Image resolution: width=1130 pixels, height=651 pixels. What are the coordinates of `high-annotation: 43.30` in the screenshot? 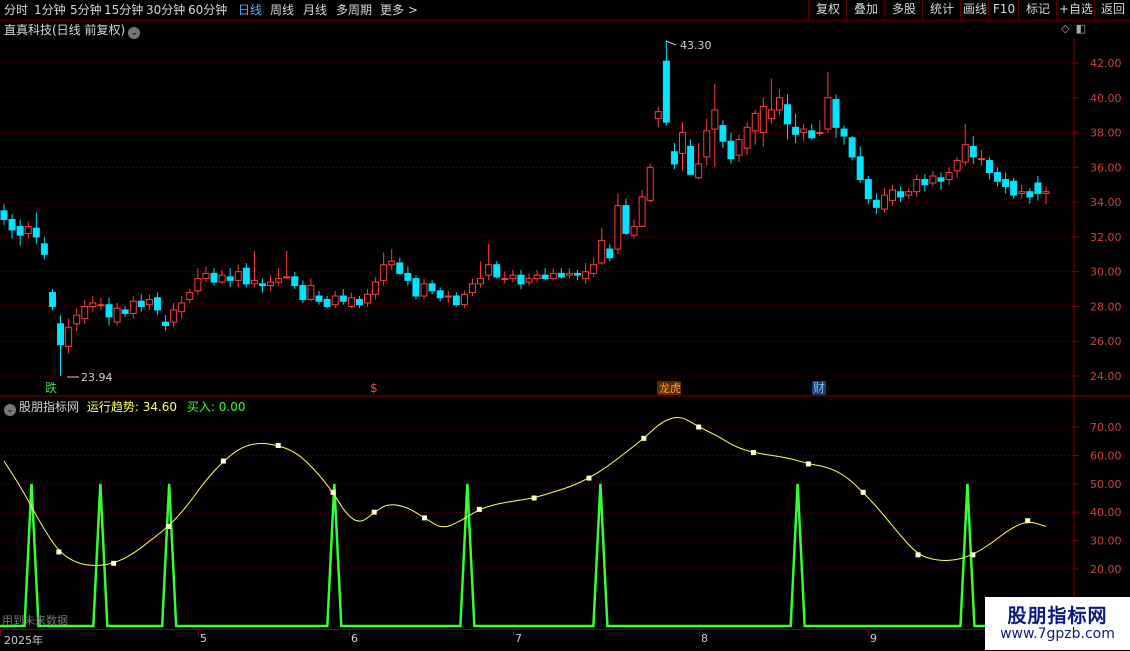 It's located at (688, 45).